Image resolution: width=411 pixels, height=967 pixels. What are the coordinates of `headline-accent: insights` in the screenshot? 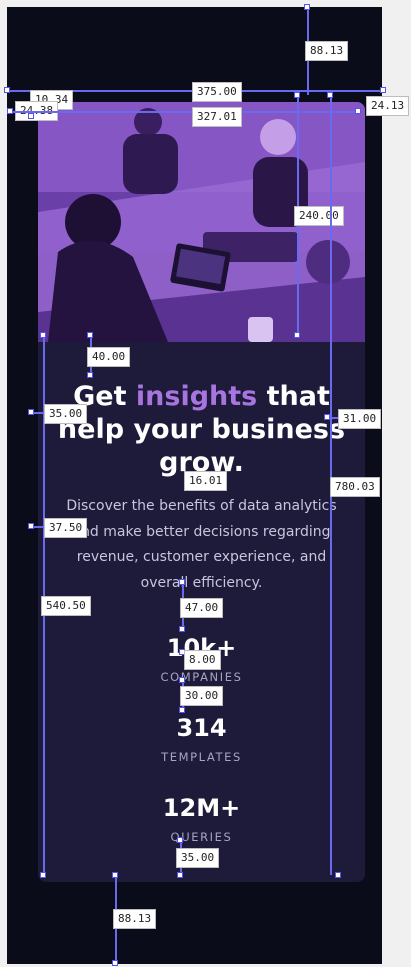 It's located at (196, 396).